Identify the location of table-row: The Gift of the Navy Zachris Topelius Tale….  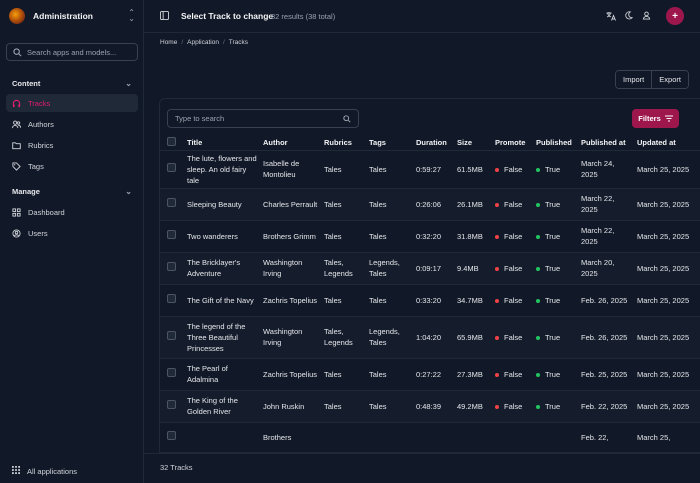
(430, 300).